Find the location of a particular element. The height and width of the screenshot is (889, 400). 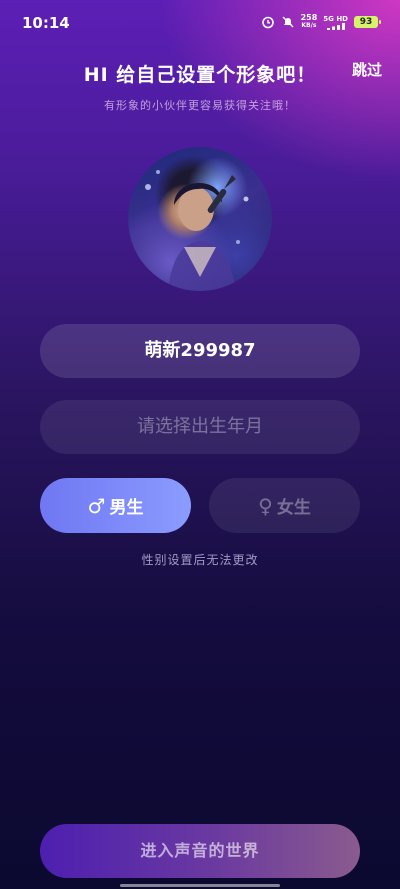

net-speed-unit: KB/s is located at coordinates (309, 25).